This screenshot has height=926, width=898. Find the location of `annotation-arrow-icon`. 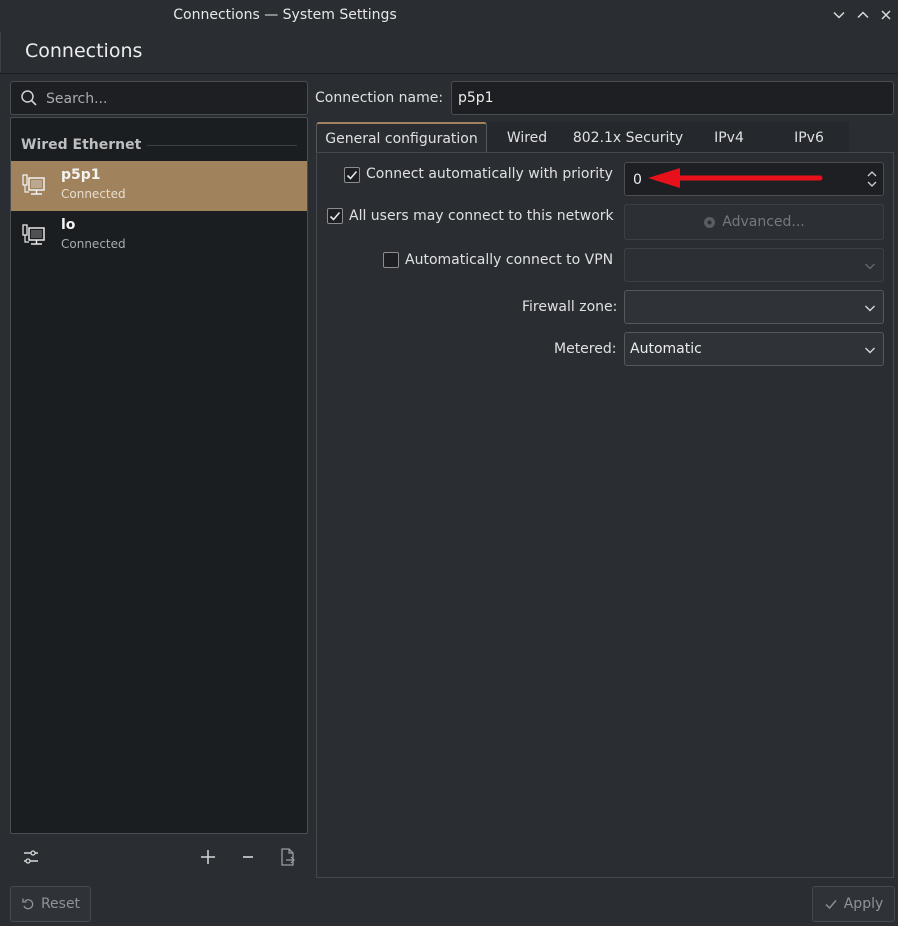

annotation-arrow-icon is located at coordinates (735, 178).